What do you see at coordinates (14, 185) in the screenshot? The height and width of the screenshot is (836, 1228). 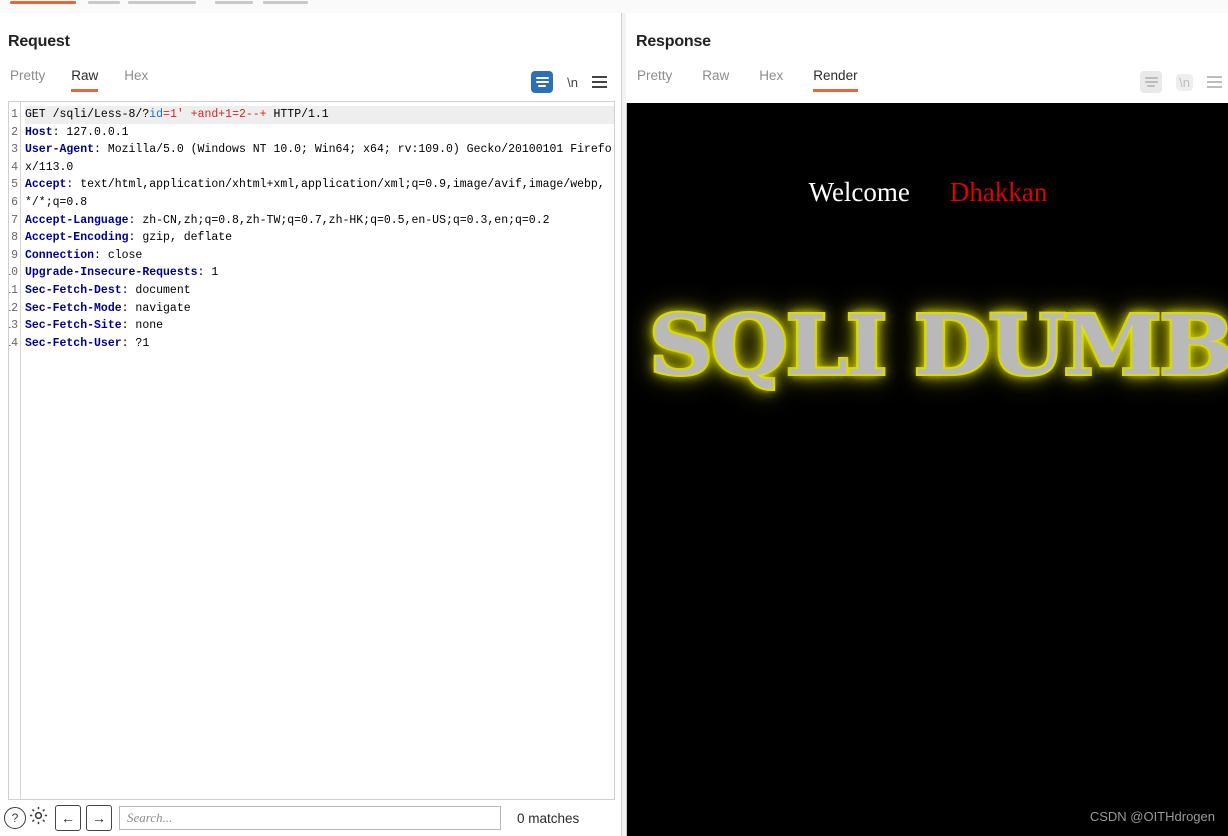 I see `line-number: 5` at bounding box center [14, 185].